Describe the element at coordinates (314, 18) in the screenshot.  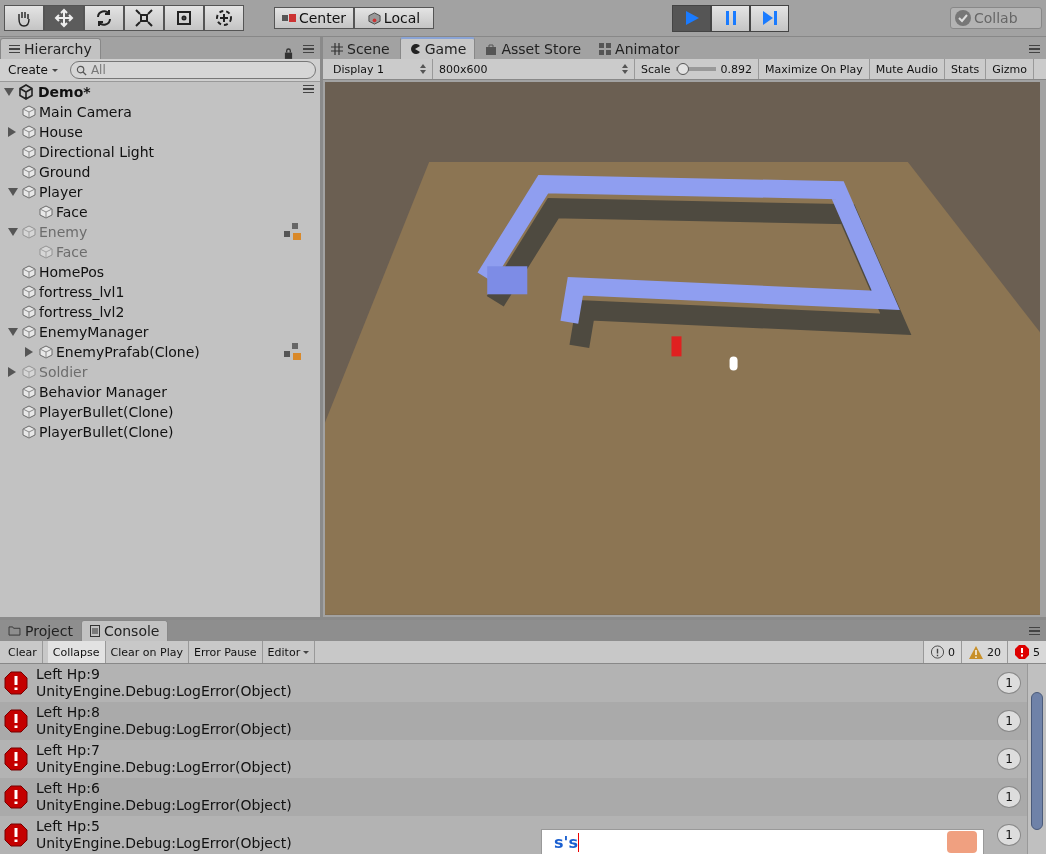
I see `pivot-toggle: Center` at that location.